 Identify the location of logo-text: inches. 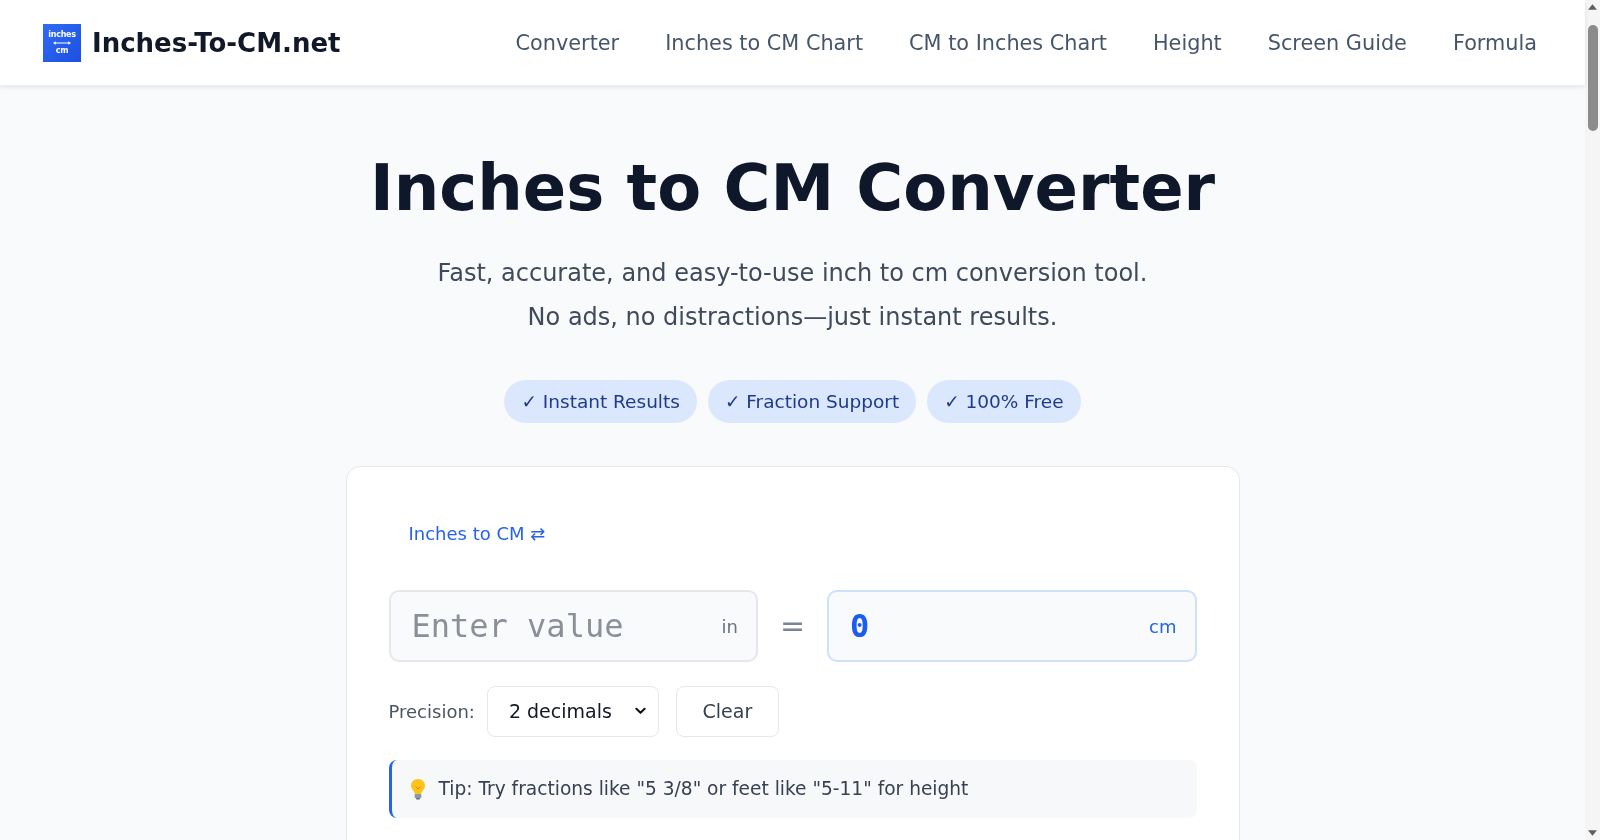
(62, 34).